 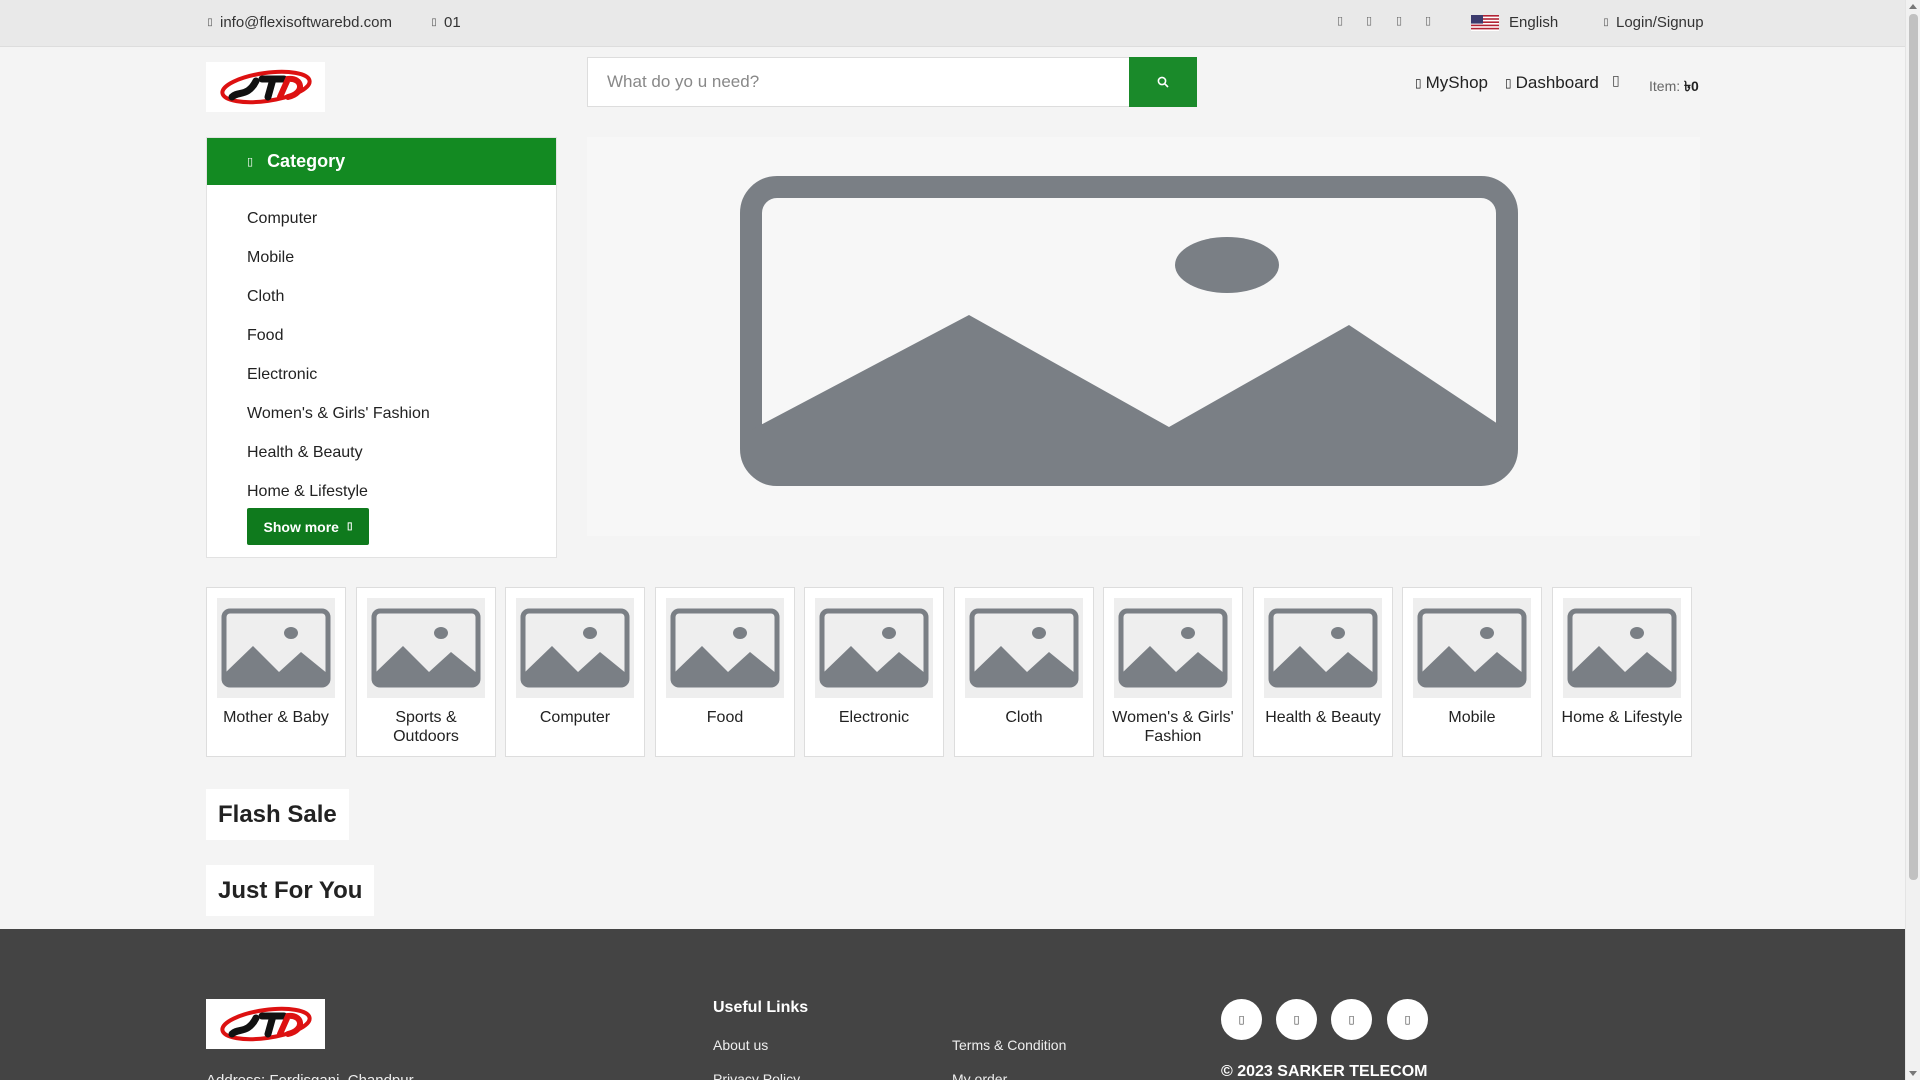 I want to click on search-bar, so click(x=892, y=82).